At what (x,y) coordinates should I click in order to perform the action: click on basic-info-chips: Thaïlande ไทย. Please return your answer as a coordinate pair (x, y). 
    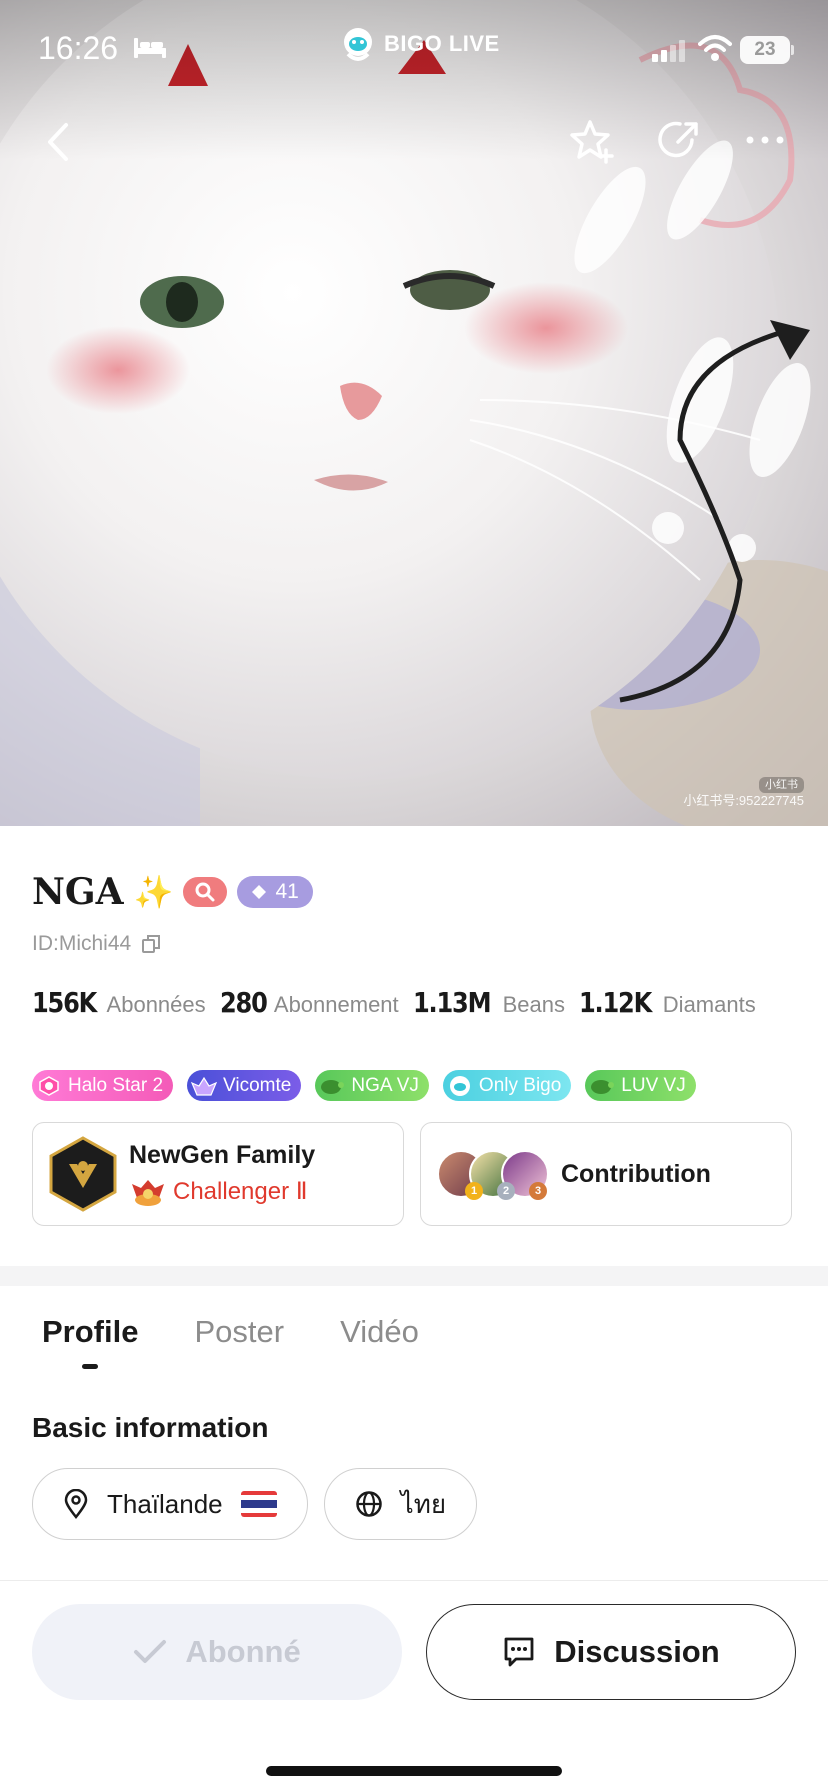
    Looking at the image, I should click on (255, 1504).